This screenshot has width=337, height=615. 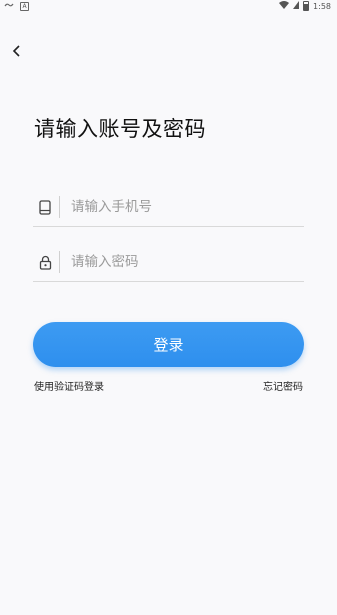 I want to click on login-button: 登录, so click(x=168, y=344).